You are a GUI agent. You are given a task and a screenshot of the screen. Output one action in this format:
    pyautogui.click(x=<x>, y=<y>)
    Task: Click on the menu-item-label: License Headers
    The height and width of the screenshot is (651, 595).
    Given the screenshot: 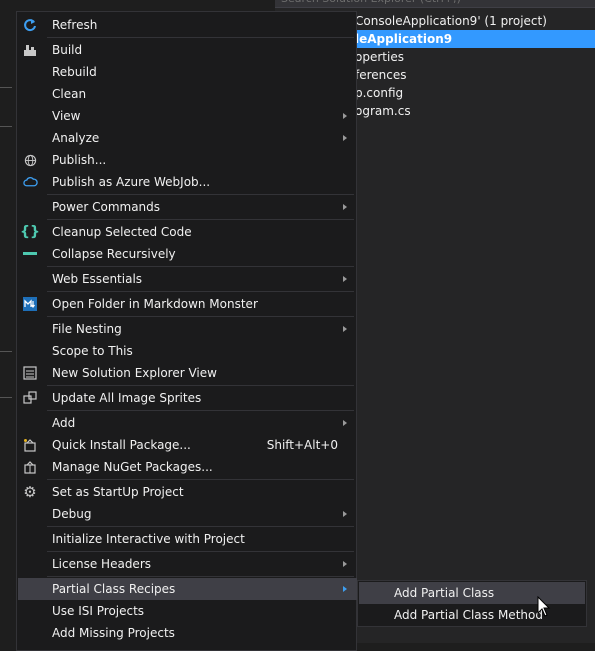 What is the action you would take?
    pyautogui.click(x=101, y=564)
    